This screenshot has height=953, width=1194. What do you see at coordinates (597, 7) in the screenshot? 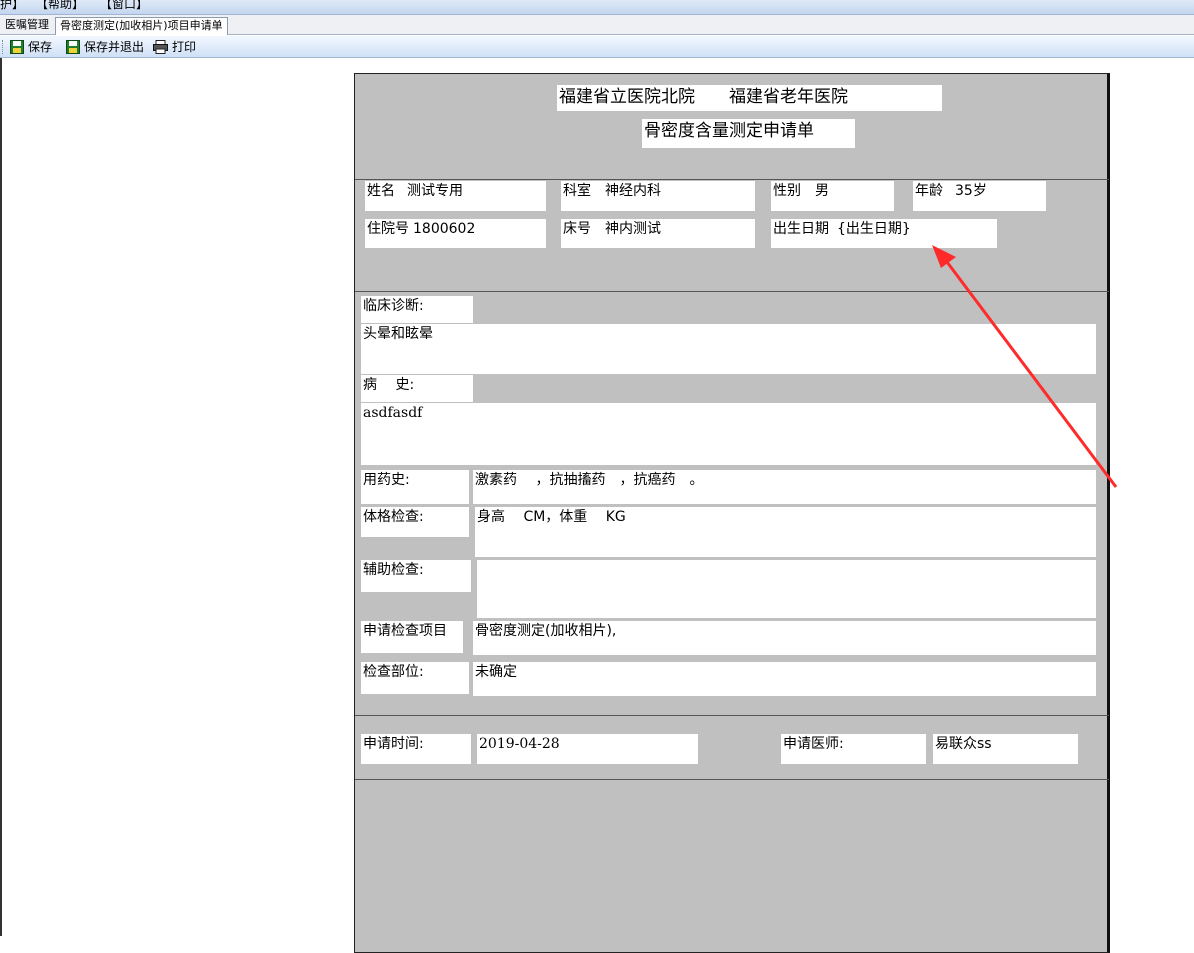
I see `menu-bar: 护】 【帮助】 【窗口】` at bounding box center [597, 7].